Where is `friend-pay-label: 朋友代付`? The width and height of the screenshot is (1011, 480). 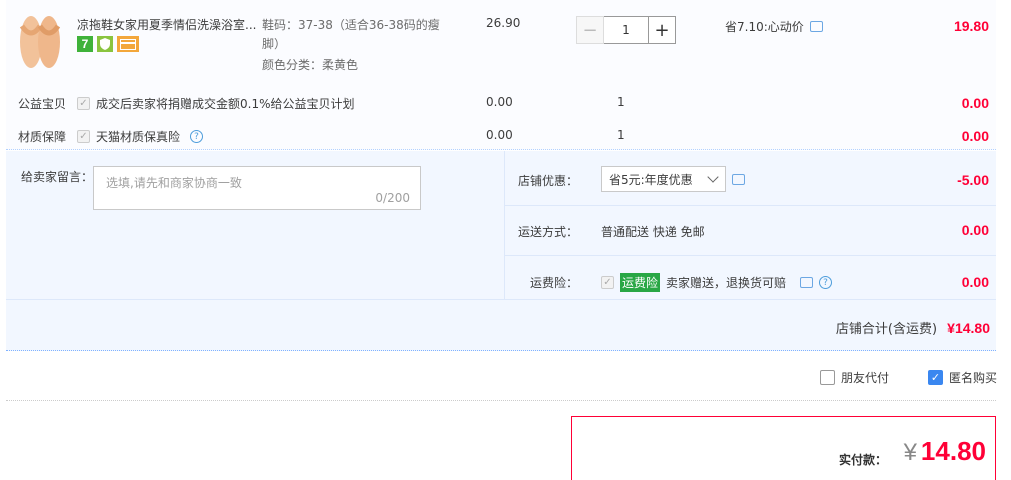
friend-pay-label: 朋友代付 is located at coordinates (865, 378).